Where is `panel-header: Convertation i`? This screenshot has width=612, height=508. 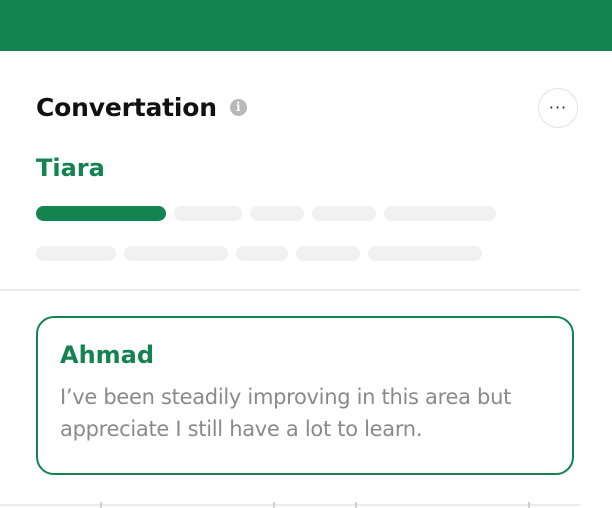 panel-header: Convertation i is located at coordinates (308, 107).